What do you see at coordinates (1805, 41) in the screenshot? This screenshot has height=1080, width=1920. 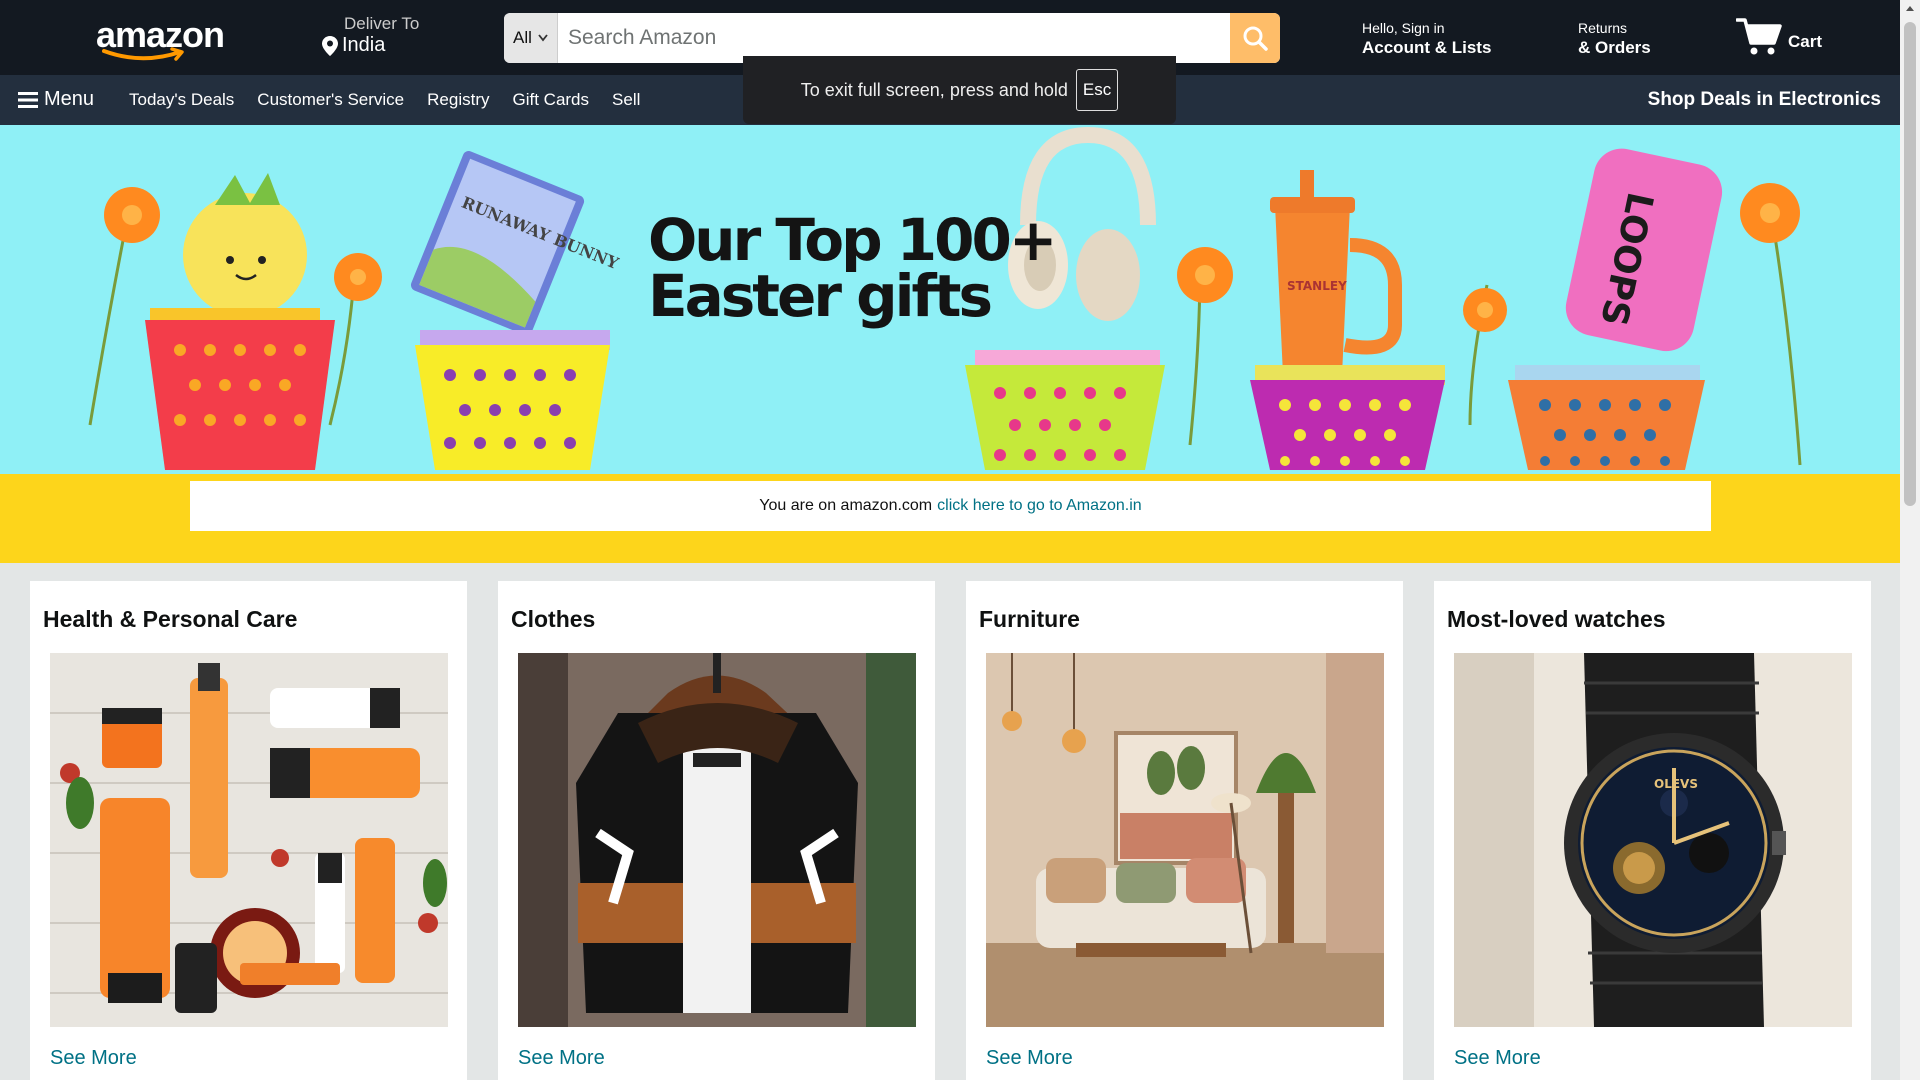 I see `cart-label: Cart` at bounding box center [1805, 41].